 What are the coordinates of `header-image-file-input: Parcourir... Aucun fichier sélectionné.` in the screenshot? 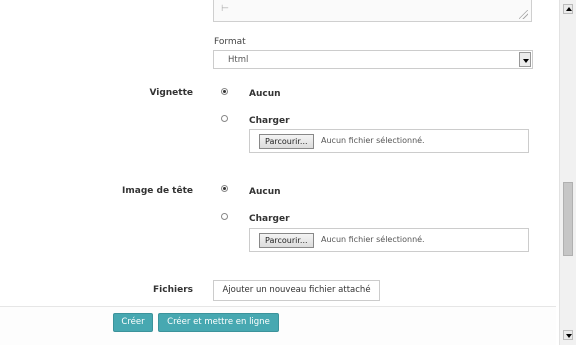 It's located at (389, 240).